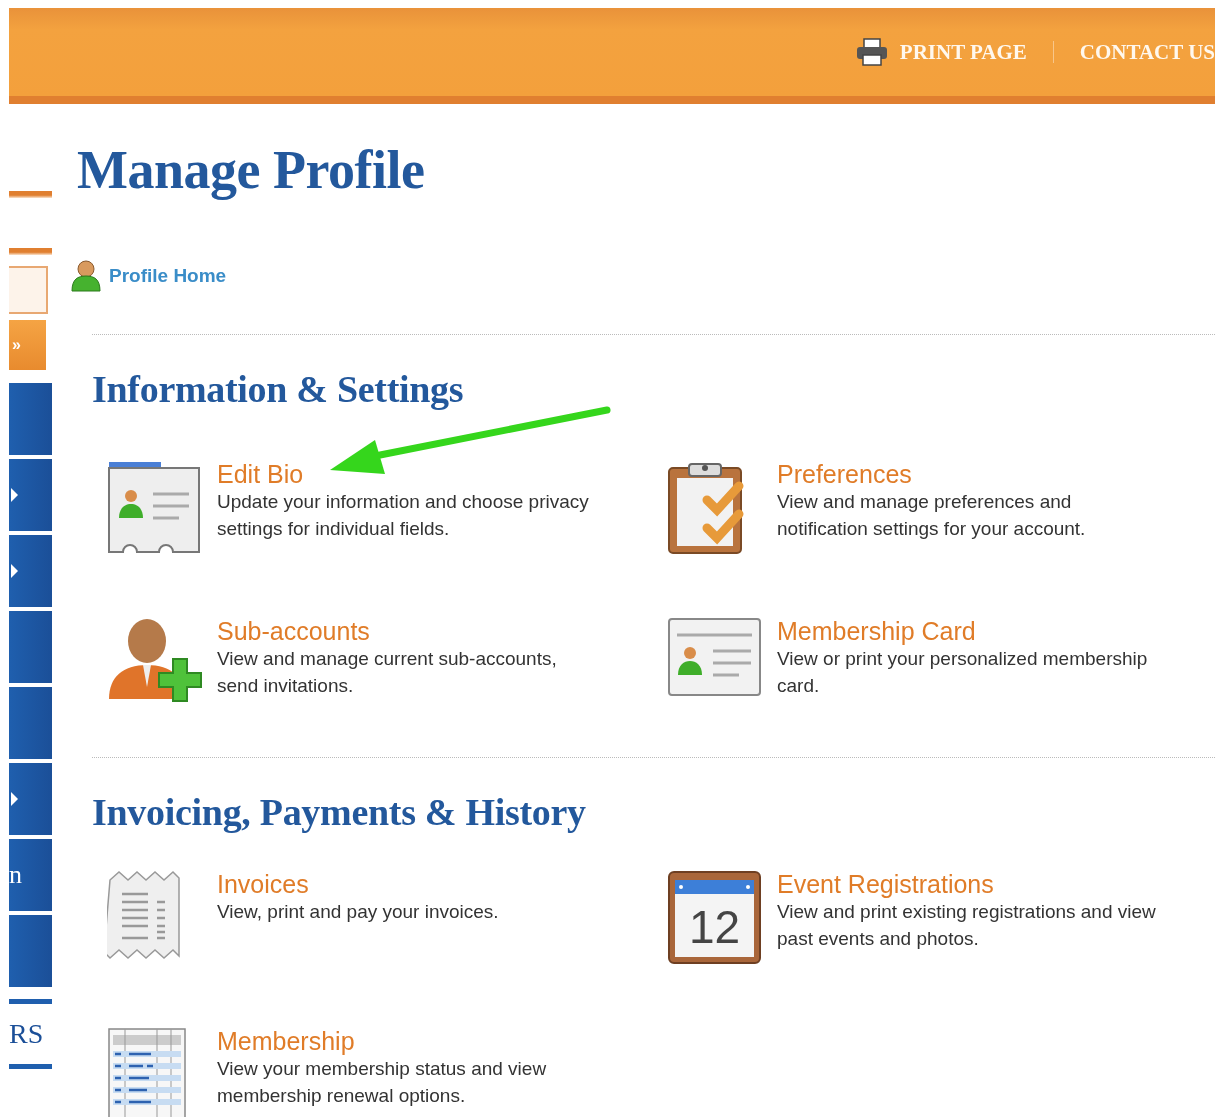 The height and width of the screenshot is (1117, 1215). Describe the element at coordinates (27, 345) in the screenshot. I see `sidebar-button: »` at that location.